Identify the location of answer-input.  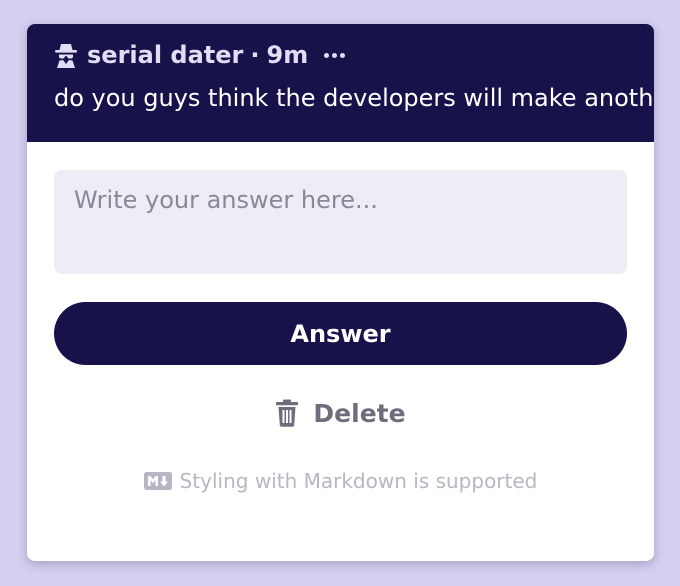
(340, 222).